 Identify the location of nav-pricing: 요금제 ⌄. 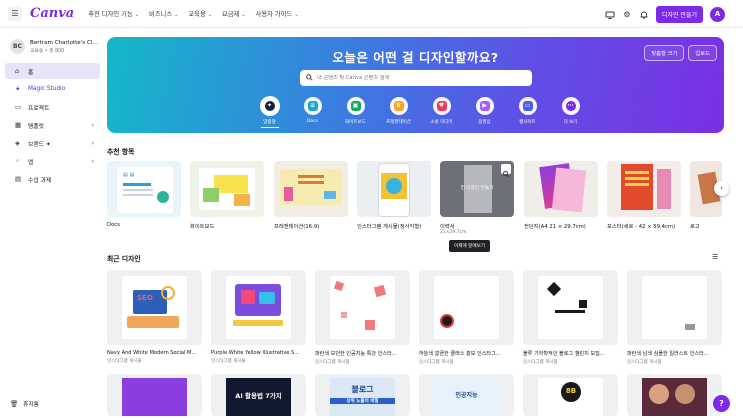
(238, 13).